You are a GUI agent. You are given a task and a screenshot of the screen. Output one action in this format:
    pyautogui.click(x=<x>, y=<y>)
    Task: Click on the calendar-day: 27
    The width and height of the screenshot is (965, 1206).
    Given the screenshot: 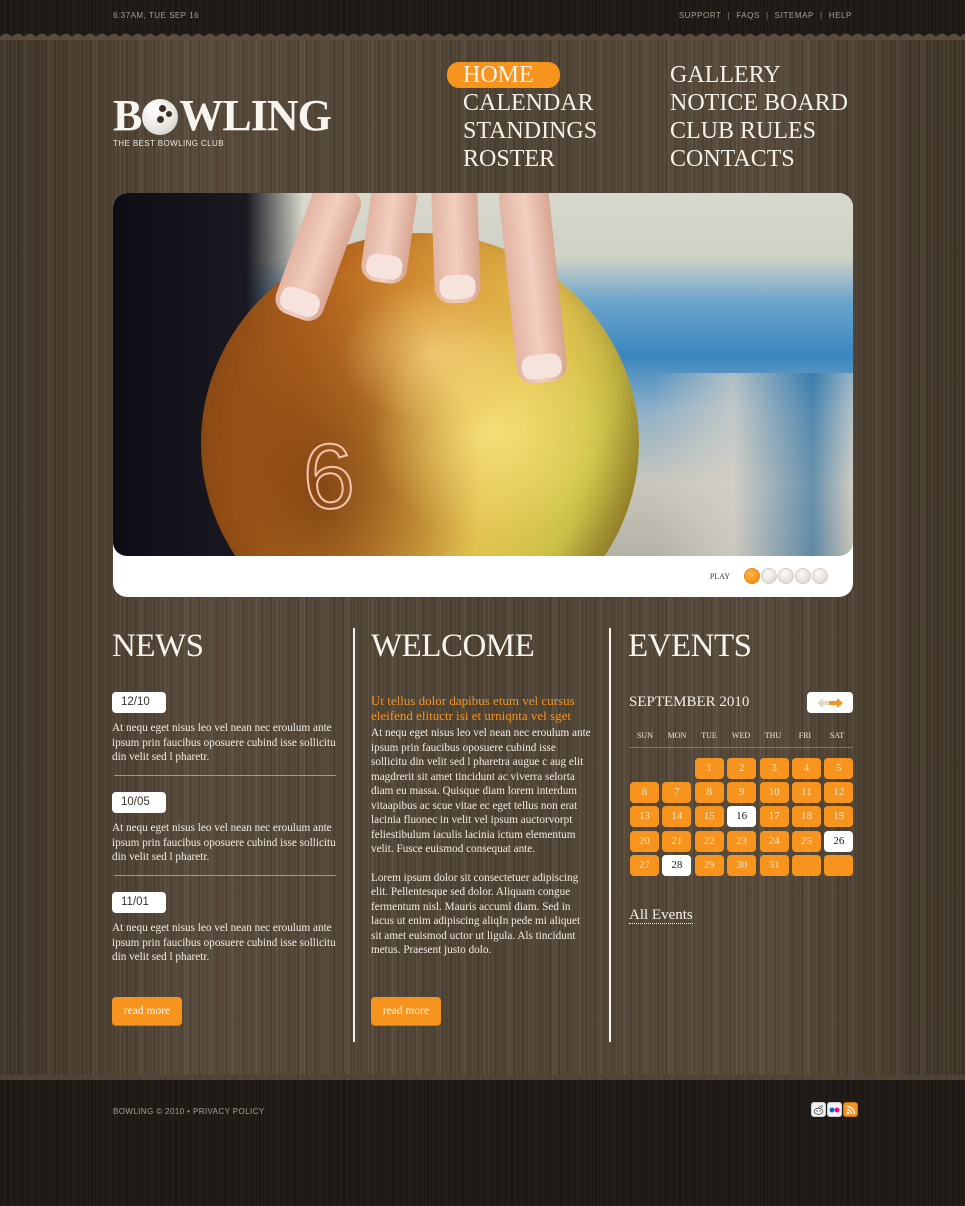 What is the action you would take?
    pyautogui.click(x=644, y=865)
    